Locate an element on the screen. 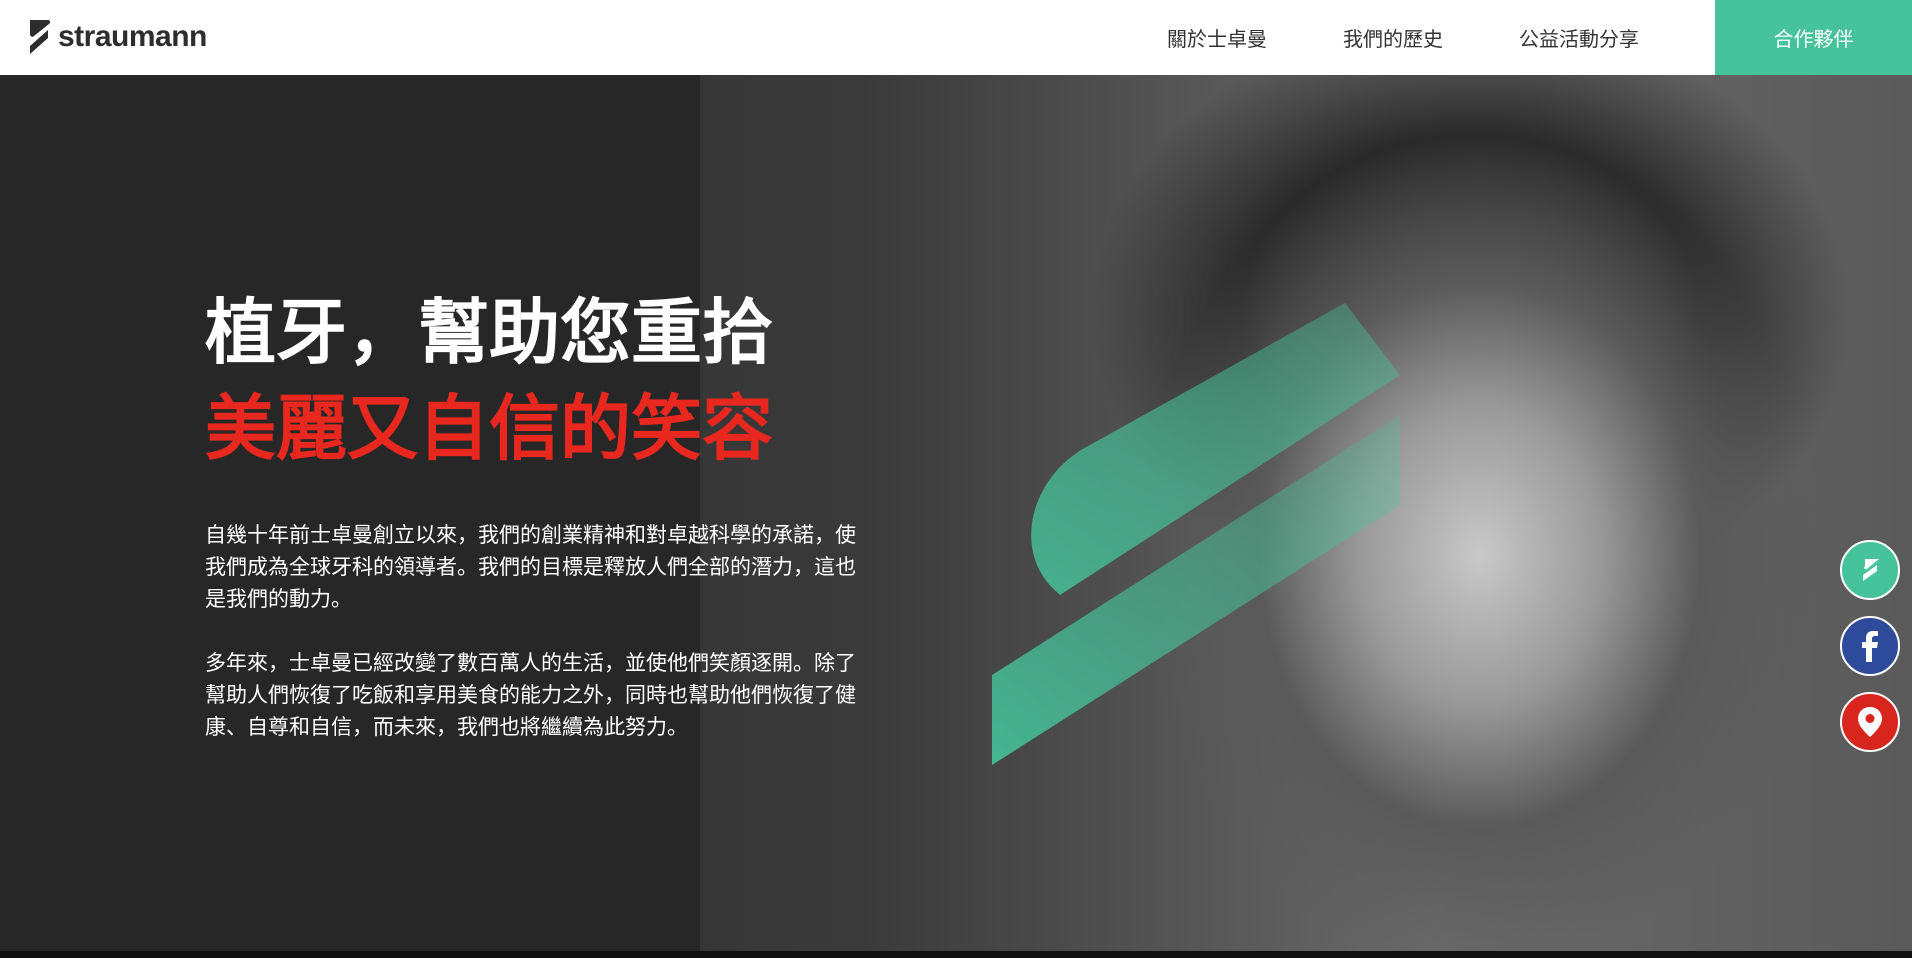 This screenshot has width=1912, height=958. facebook-button is located at coordinates (1870, 646).